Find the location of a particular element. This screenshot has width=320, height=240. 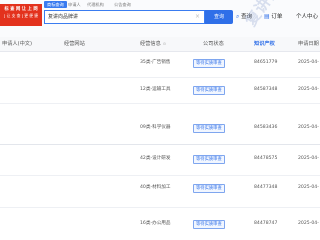

col-business: 经营信息 ⊙ is located at coordinates (153, 44).